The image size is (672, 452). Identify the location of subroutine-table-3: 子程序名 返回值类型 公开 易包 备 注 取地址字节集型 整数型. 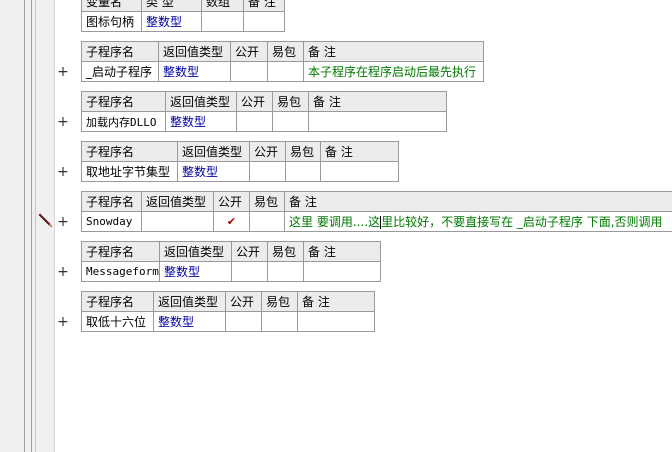
(240, 161).